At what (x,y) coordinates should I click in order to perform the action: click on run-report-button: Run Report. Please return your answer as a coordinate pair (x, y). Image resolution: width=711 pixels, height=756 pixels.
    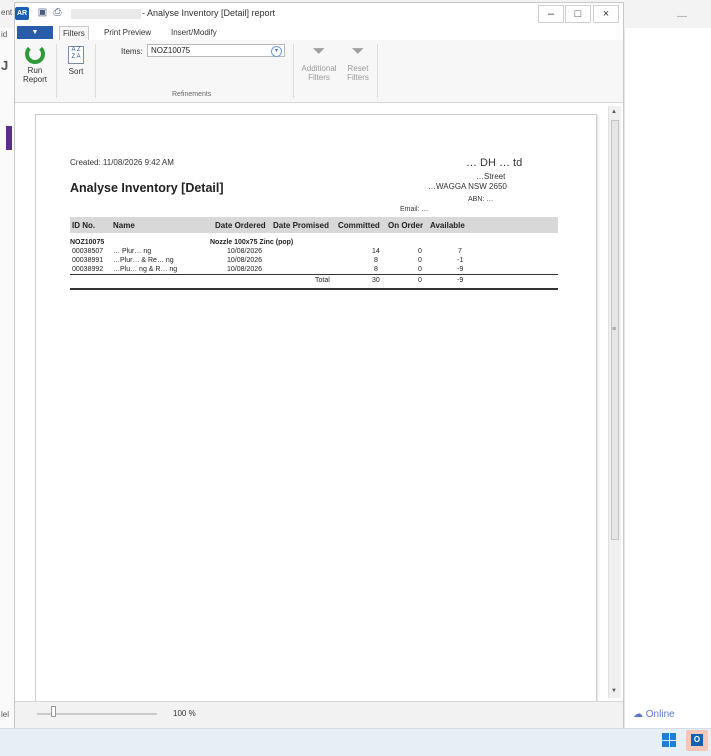
    Looking at the image, I should click on (35, 64).